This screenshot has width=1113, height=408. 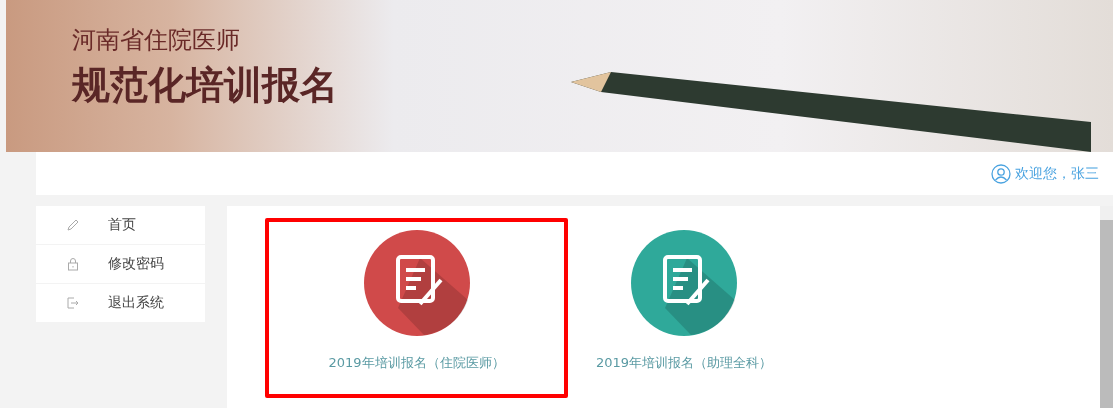 What do you see at coordinates (205, 85) in the screenshot?
I see `banner-title: 规范化培训报名` at bounding box center [205, 85].